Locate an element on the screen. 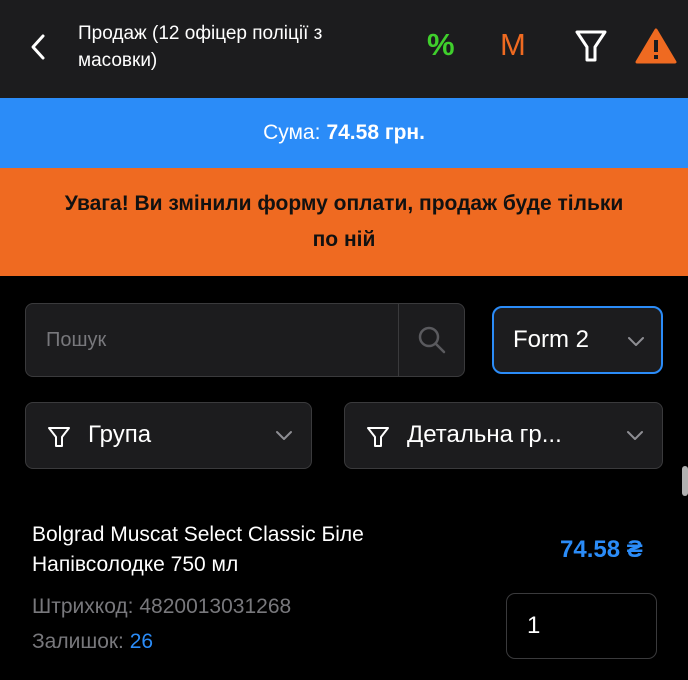 The image size is (688, 680). barcode-label: Штрихкод: is located at coordinates (83, 606).